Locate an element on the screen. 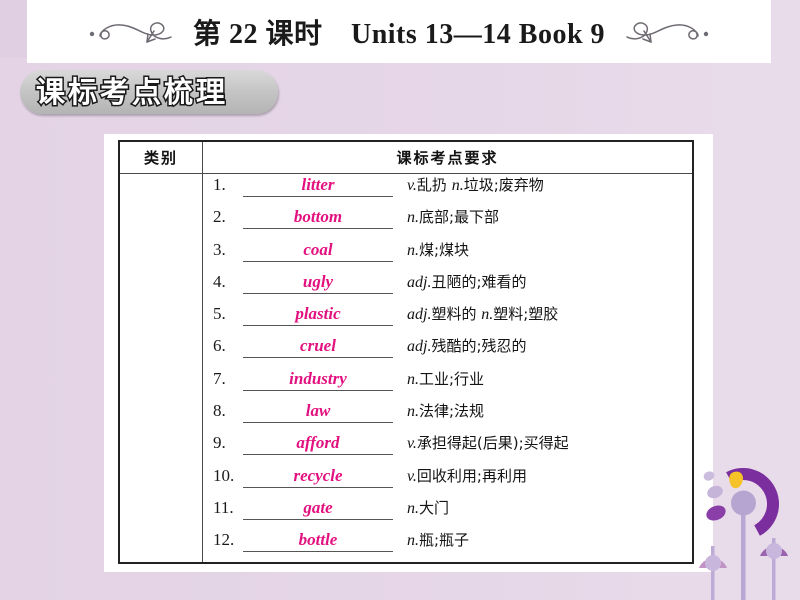 This screenshot has height=600, width=800. table-header-row: 类别 课标考点要求 is located at coordinates (406, 157).